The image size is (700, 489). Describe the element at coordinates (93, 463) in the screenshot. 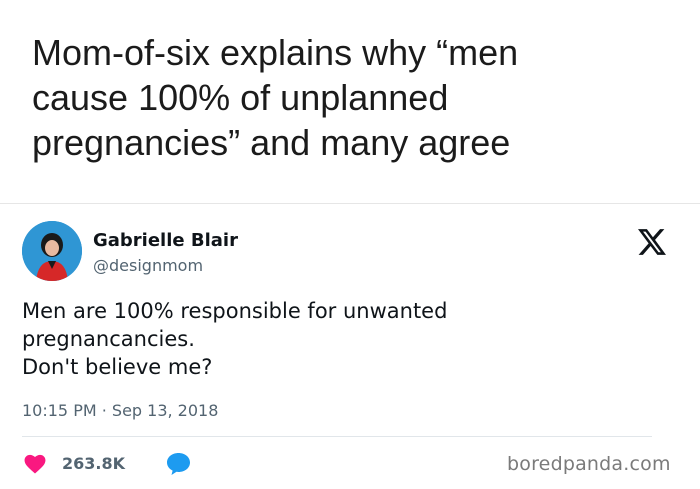

I see `like-count: 263.8K` at that location.